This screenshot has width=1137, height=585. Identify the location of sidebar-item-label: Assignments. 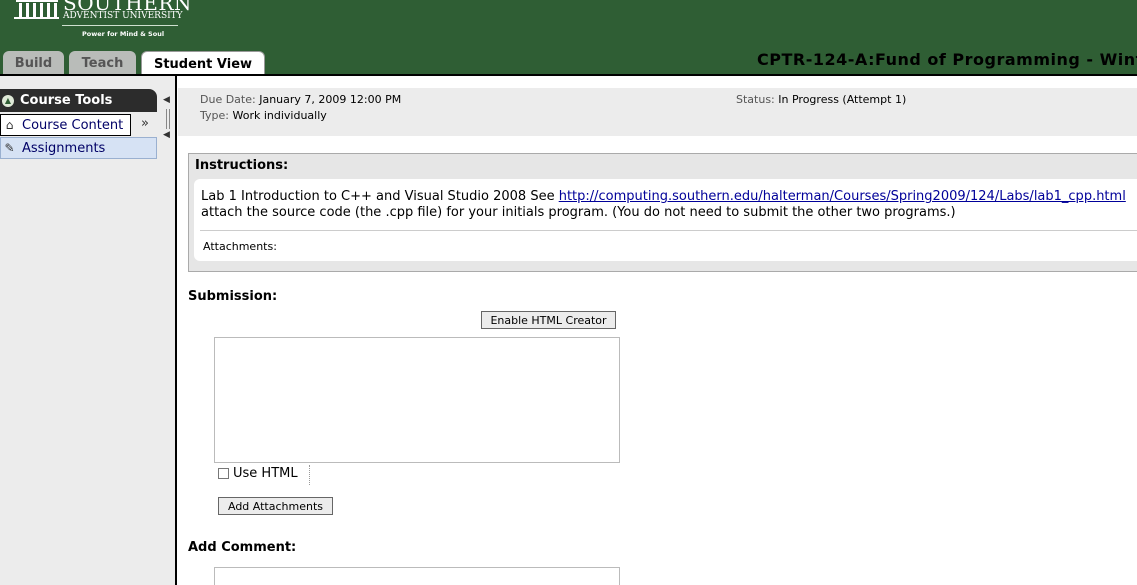
(64, 148).